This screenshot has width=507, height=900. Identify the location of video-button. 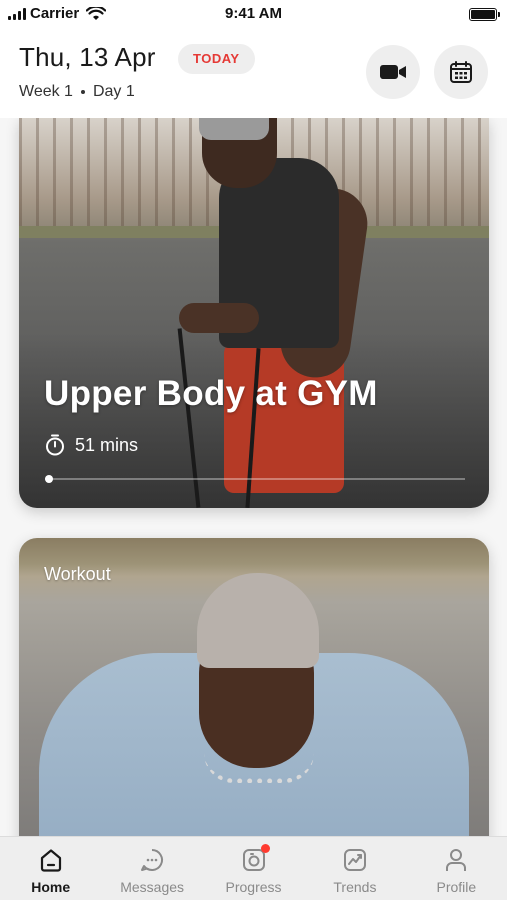
(393, 72).